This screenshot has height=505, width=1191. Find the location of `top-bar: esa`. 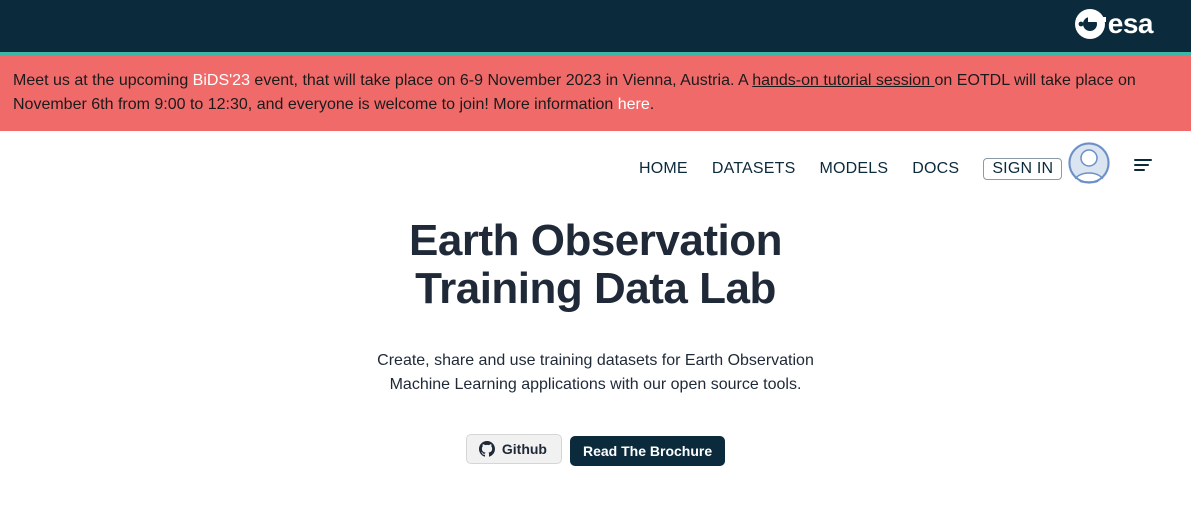

top-bar: esa is located at coordinates (595, 28).